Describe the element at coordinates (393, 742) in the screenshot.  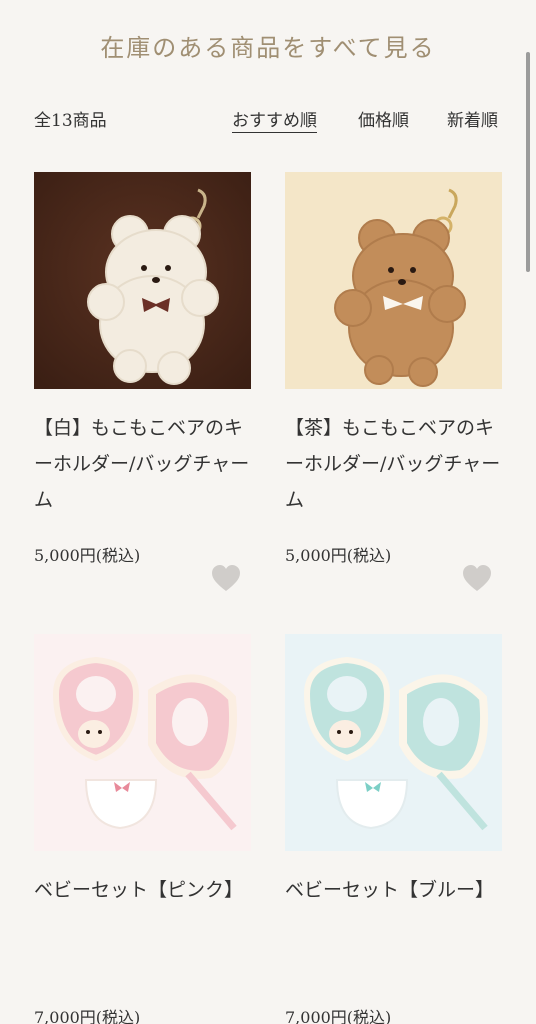
I see `product-image-blue-baby-set` at that location.